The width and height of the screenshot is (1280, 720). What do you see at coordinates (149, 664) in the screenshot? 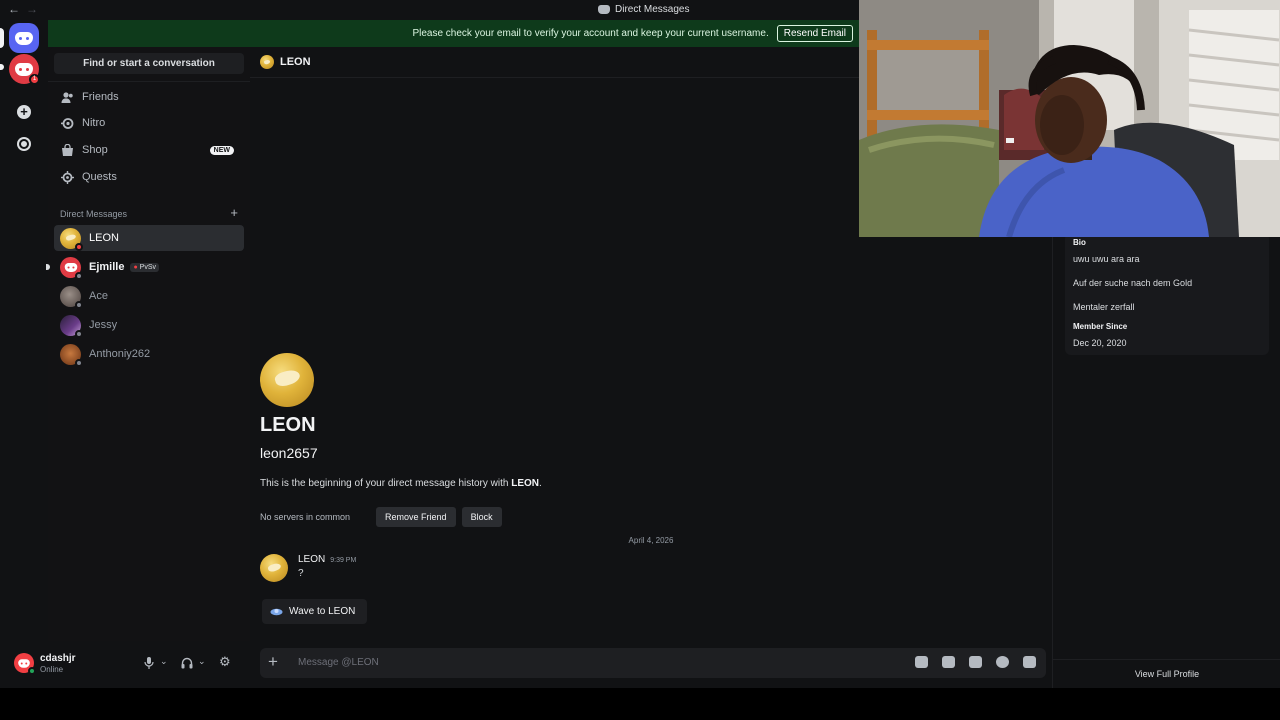
I see `microphone-icon` at bounding box center [149, 664].